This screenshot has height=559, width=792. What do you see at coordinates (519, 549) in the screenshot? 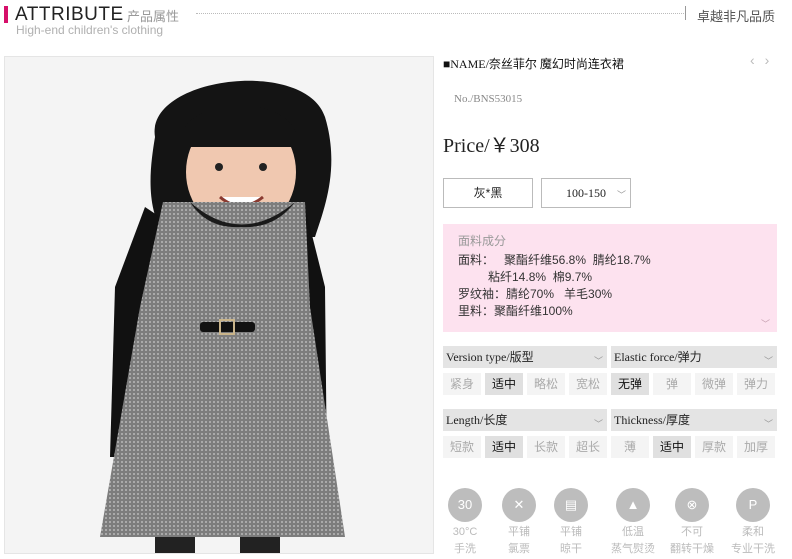
I see `care-label: 氯票` at bounding box center [519, 549].